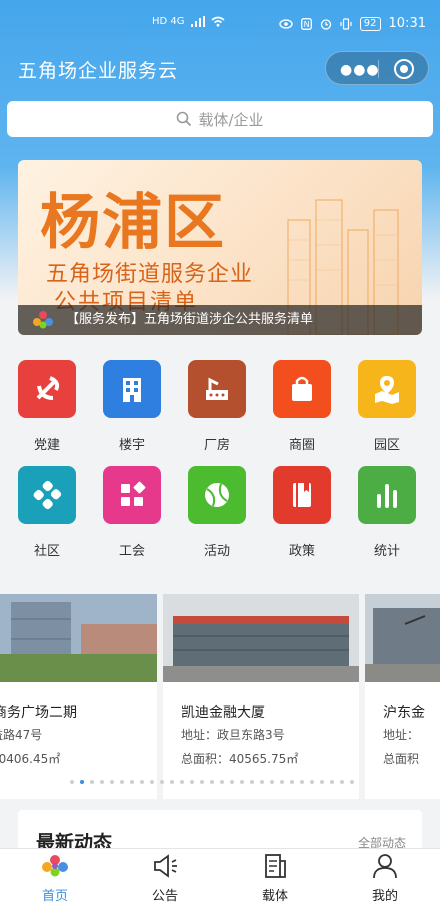 This screenshot has width=440, height=908. Describe the element at coordinates (302, 512) in the screenshot. I see `grid-item-policy: 政策` at that location.